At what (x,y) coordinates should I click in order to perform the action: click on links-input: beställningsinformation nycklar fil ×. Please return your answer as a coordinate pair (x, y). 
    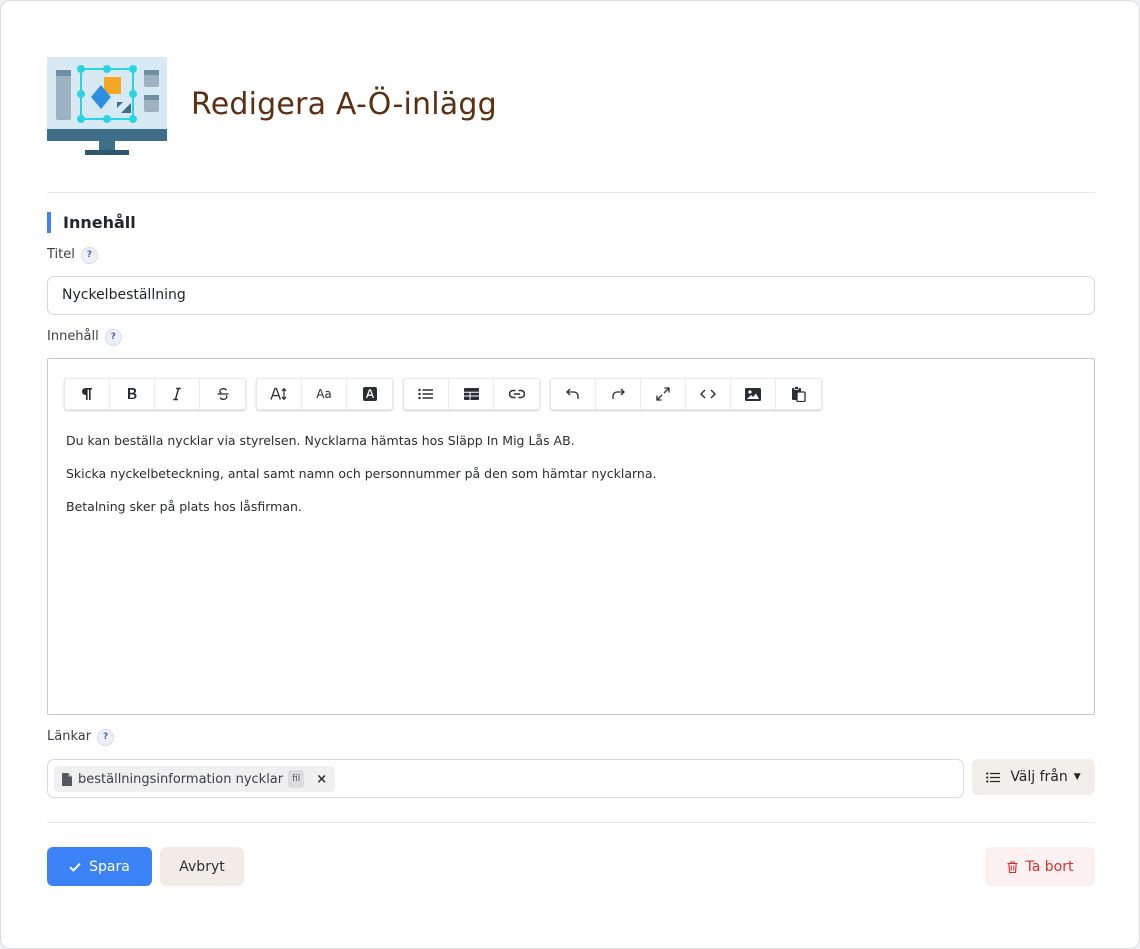
    Looking at the image, I should click on (505, 778).